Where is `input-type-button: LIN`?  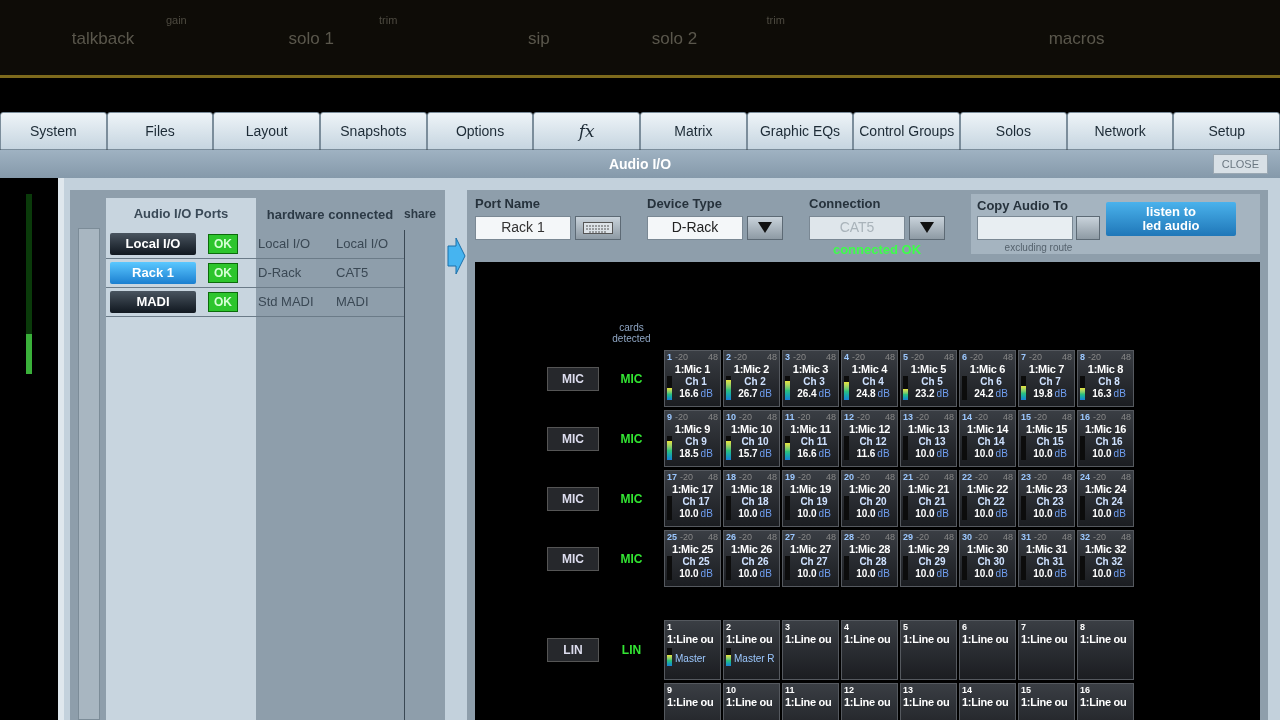 input-type-button: LIN is located at coordinates (573, 650).